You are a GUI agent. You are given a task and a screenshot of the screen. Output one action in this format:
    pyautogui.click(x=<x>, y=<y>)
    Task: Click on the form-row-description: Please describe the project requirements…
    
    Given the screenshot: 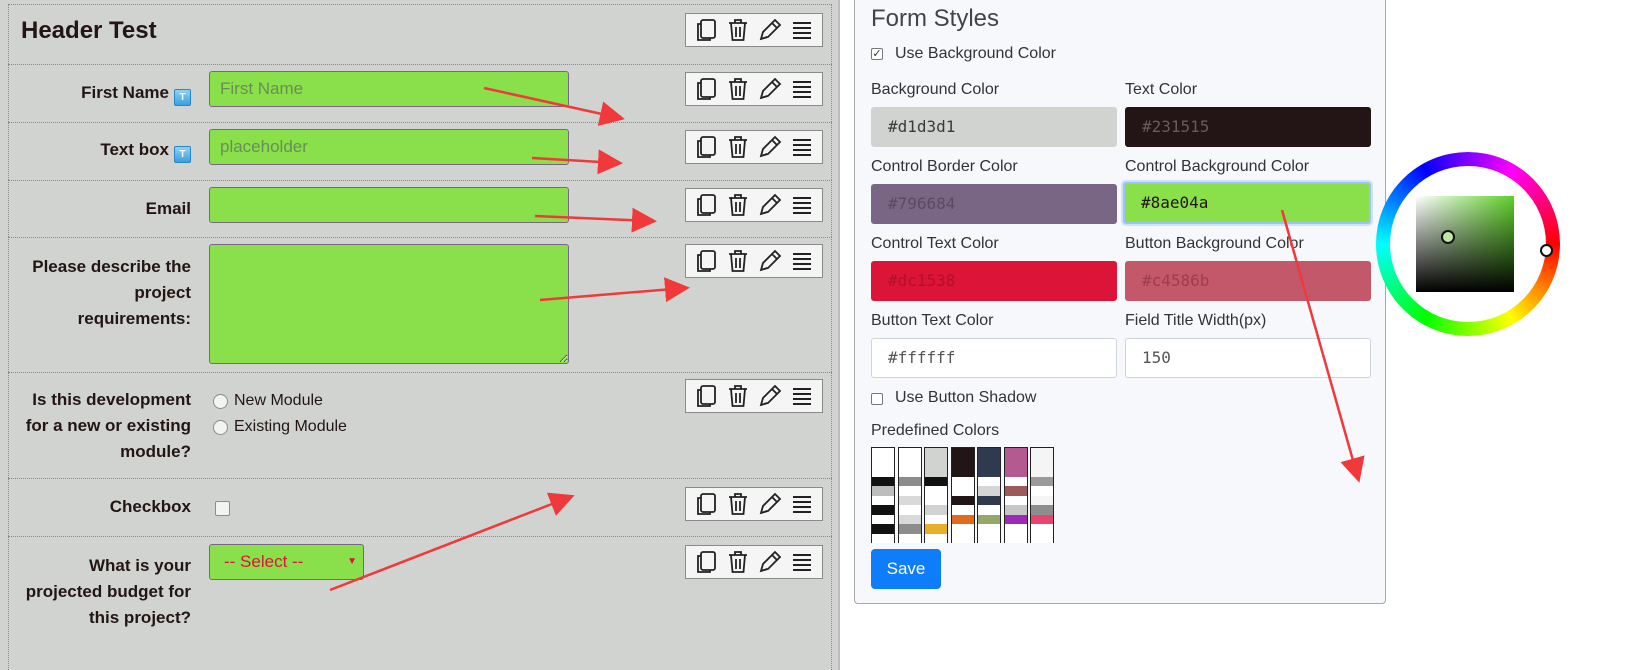 What is the action you would take?
    pyautogui.click(x=420, y=304)
    